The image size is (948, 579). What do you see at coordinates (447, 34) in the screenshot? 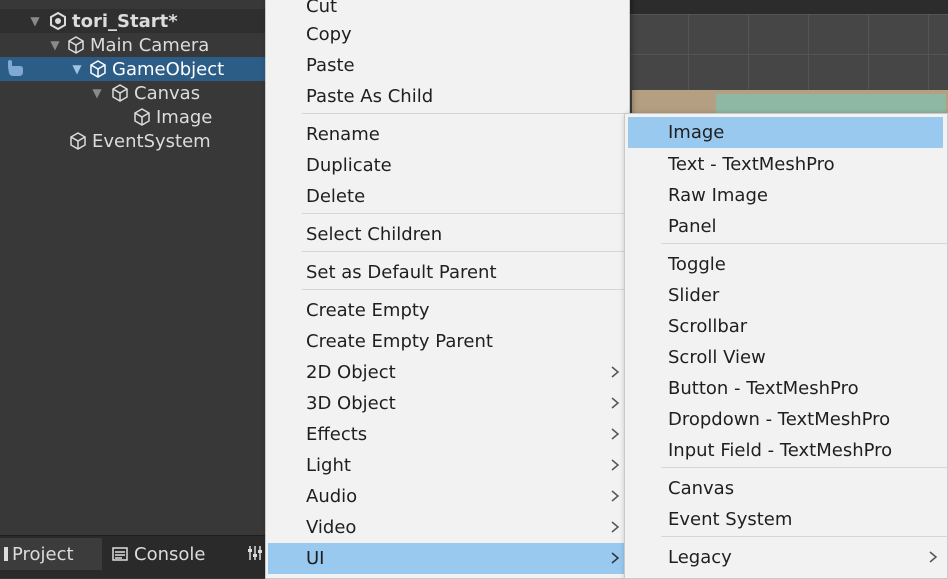
I see `menu-item-copy: Copy` at bounding box center [447, 34].